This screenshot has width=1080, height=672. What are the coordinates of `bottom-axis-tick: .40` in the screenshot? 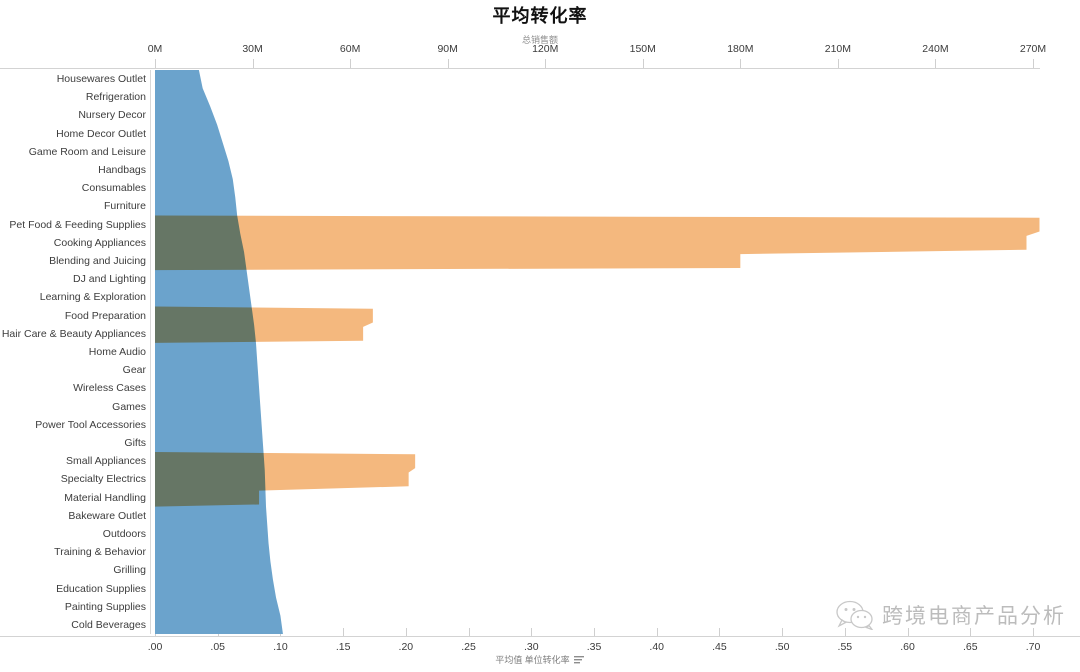 It's located at (657, 647).